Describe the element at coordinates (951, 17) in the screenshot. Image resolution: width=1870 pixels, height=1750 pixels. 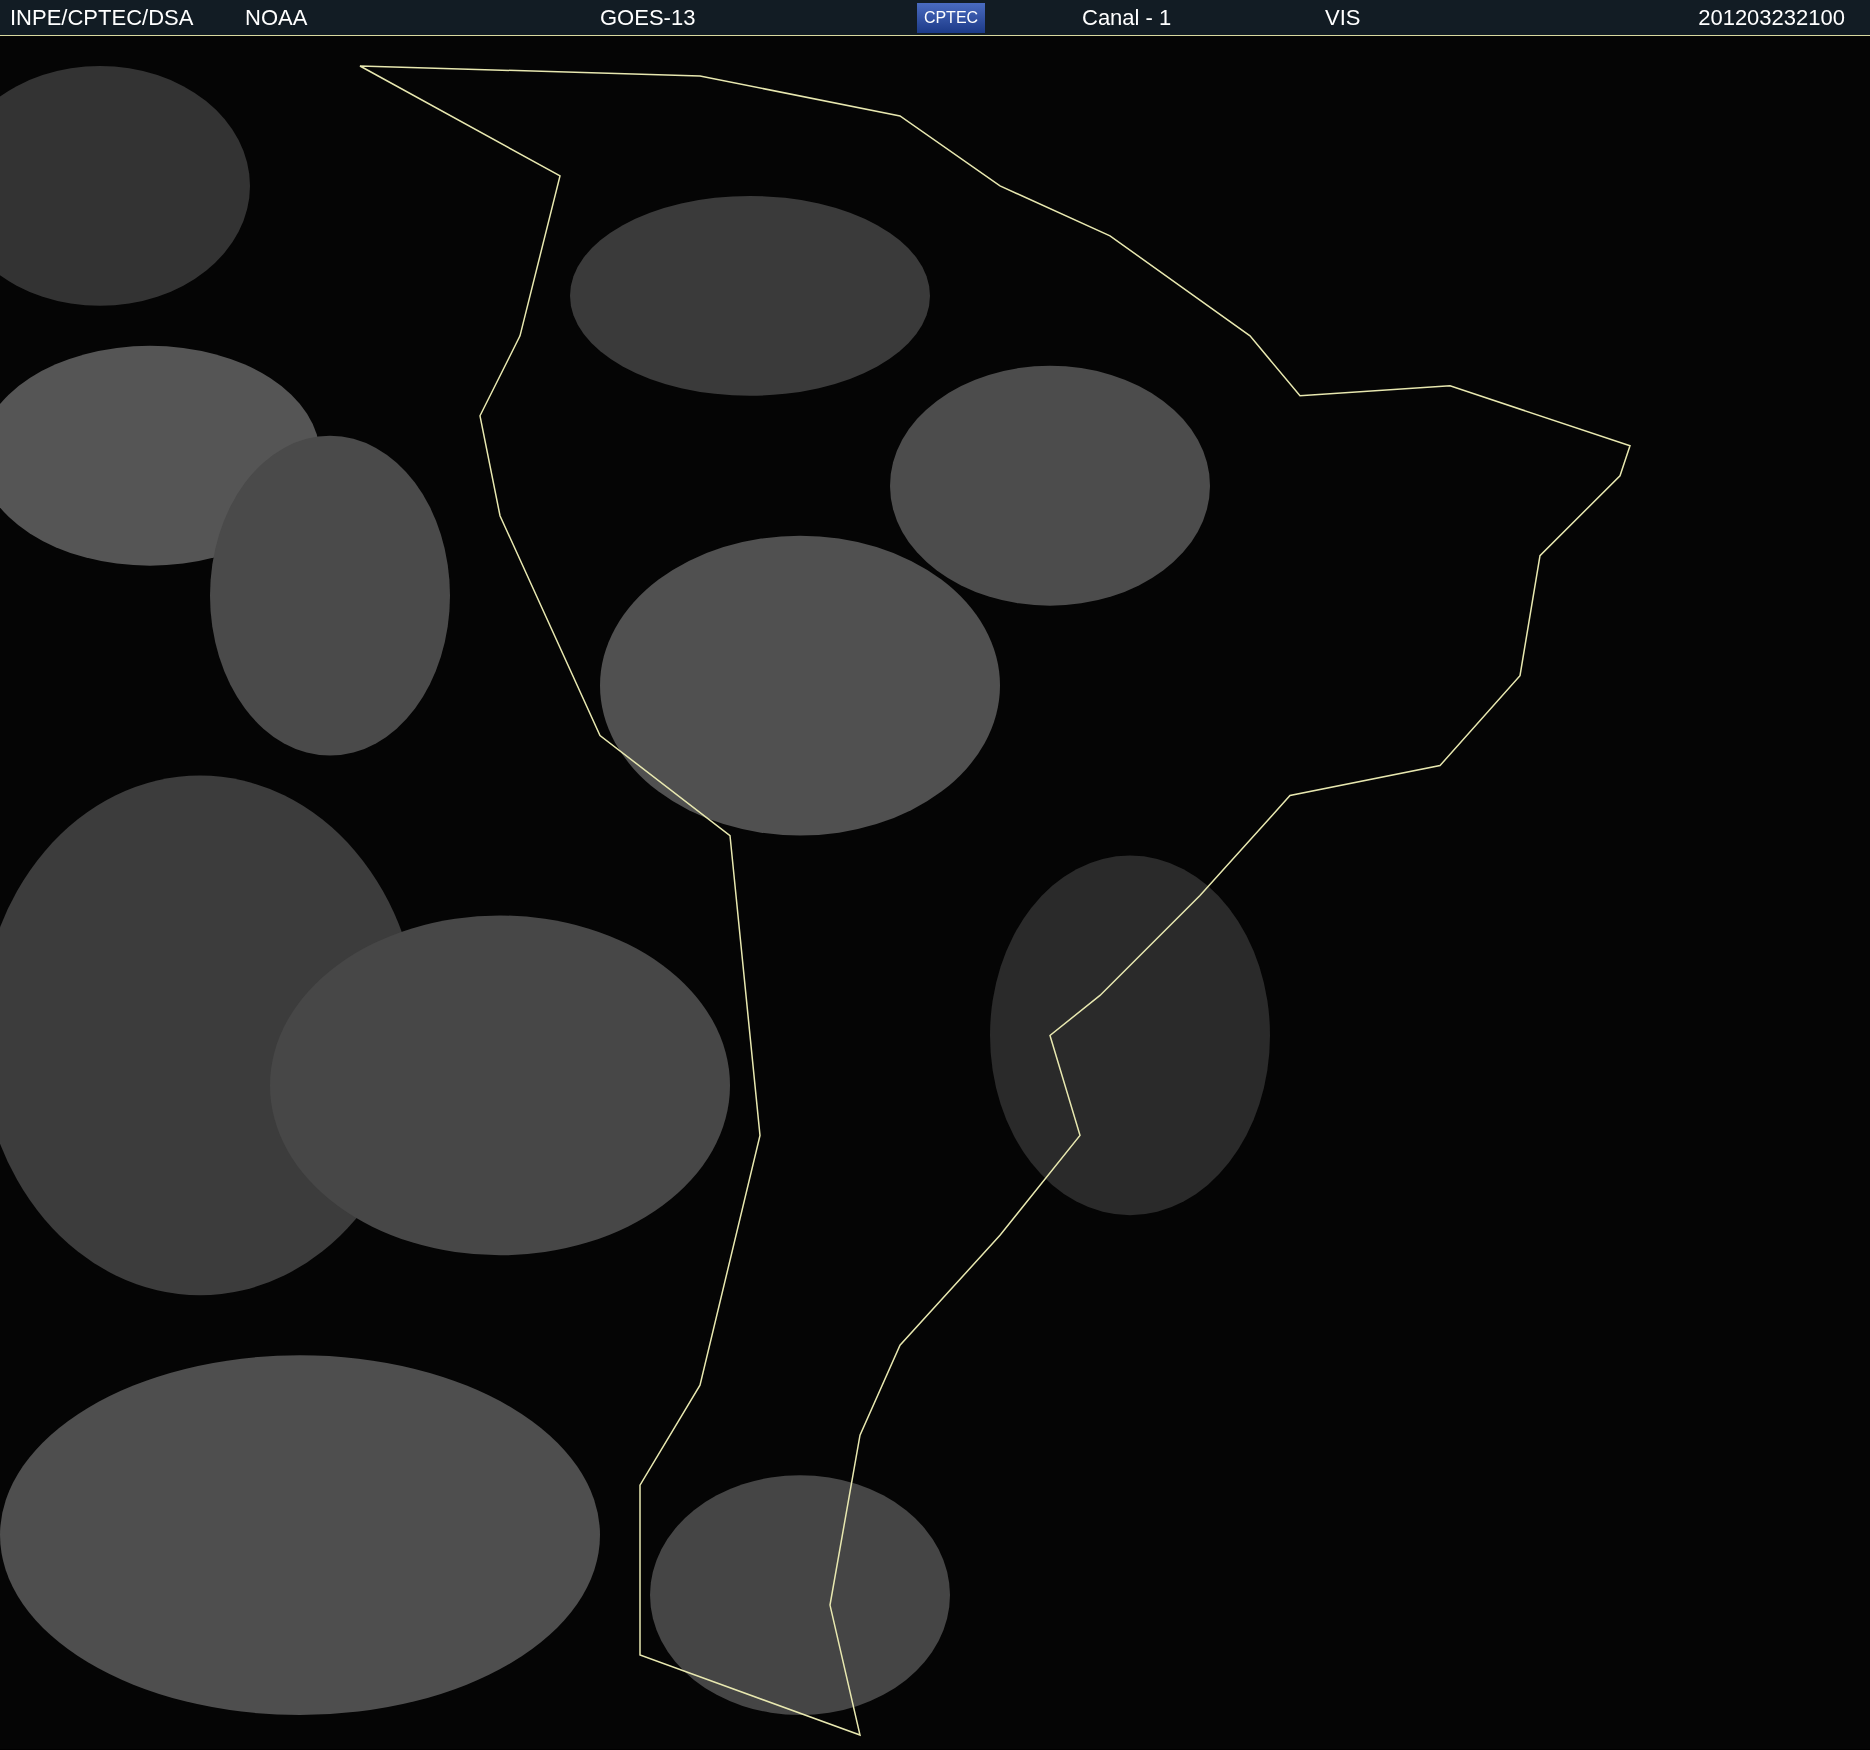
I see `logo: CPTEC` at that location.